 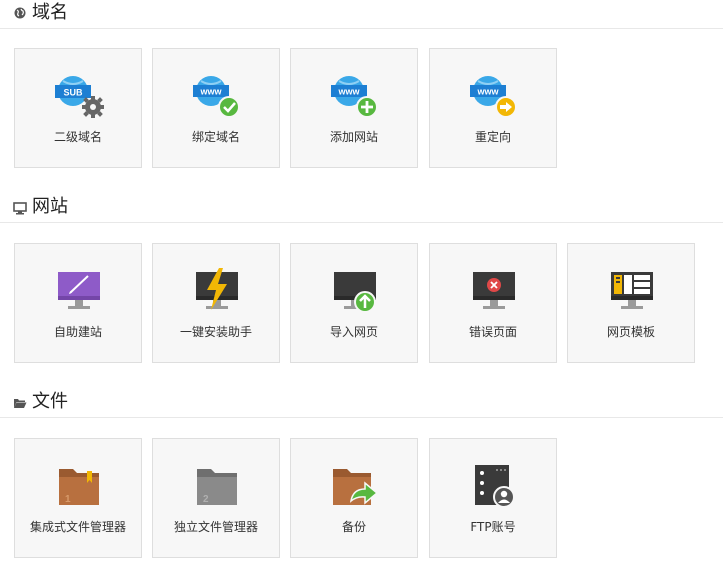 I want to click on site-builder-brush-icon, so click(x=79, y=290).